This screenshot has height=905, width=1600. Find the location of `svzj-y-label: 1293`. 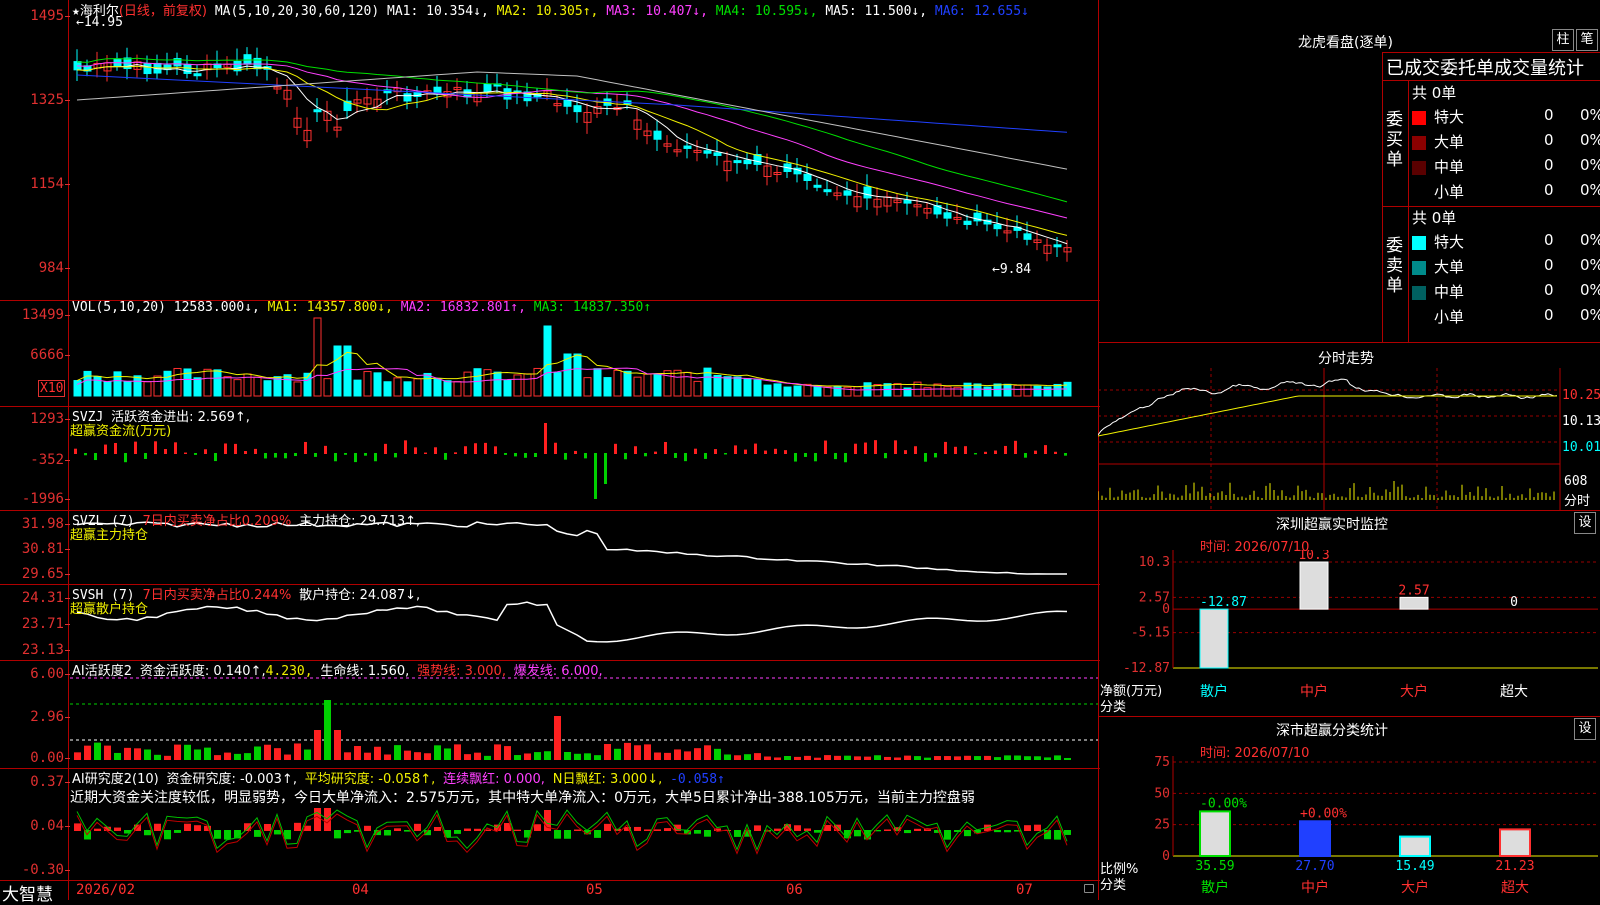

svzj-y-label: 1293 is located at coordinates (36, 419).